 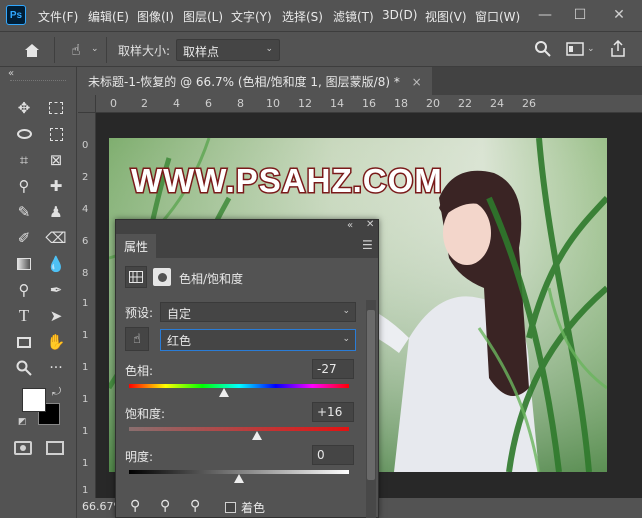 I want to click on rectangle-tool-icon, so click(x=24, y=342).